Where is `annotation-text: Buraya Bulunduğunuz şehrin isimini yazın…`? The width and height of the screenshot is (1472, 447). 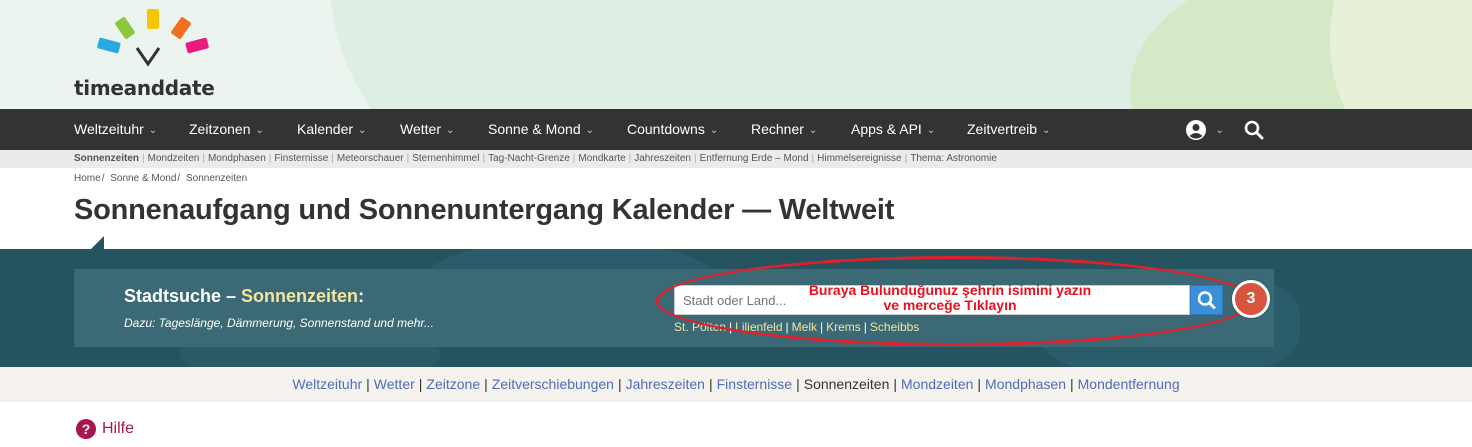
annotation-text: Buraya Bulunduğunuz şehrin isimini yazın… is located at coordinates (950, 298).